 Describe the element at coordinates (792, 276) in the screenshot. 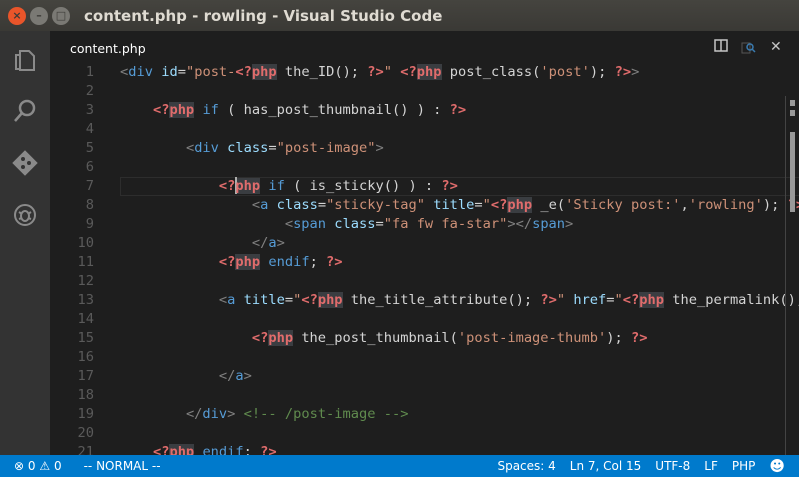

I see `vertical-scrollbar` at that location.